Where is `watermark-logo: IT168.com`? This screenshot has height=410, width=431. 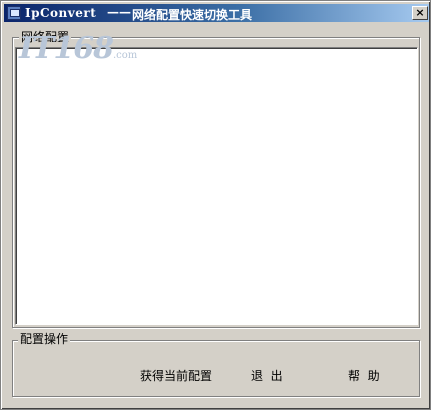 watermark-logo: IT168.com is located at coordinates (78, 48).